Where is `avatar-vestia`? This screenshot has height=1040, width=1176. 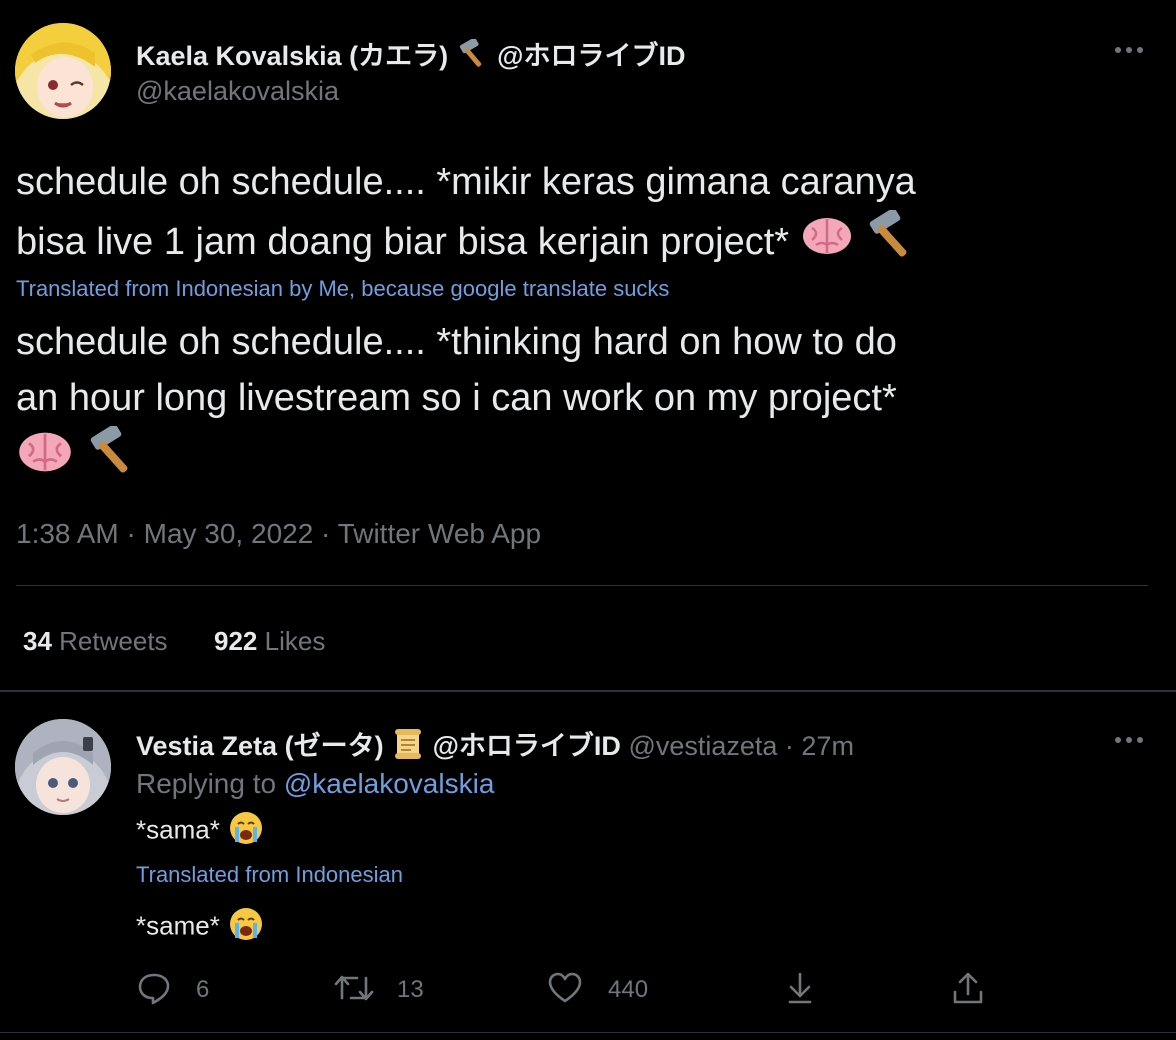
avatar-vestia is located at coordinates (63, 767).